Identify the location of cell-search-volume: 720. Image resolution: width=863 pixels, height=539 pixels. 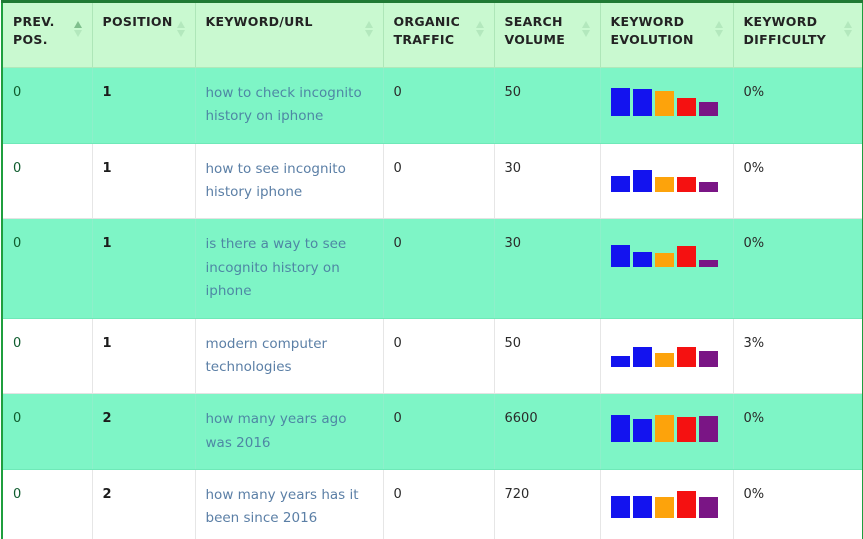
(547, 504).